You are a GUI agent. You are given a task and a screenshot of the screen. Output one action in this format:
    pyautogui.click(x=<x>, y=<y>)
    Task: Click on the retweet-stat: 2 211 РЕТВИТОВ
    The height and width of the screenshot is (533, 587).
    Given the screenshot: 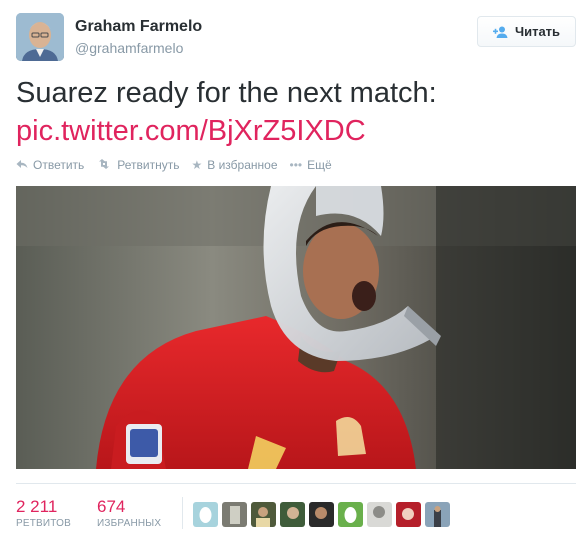 What is the action you would take?
    pyautogui.click(x=43, y=513)
    